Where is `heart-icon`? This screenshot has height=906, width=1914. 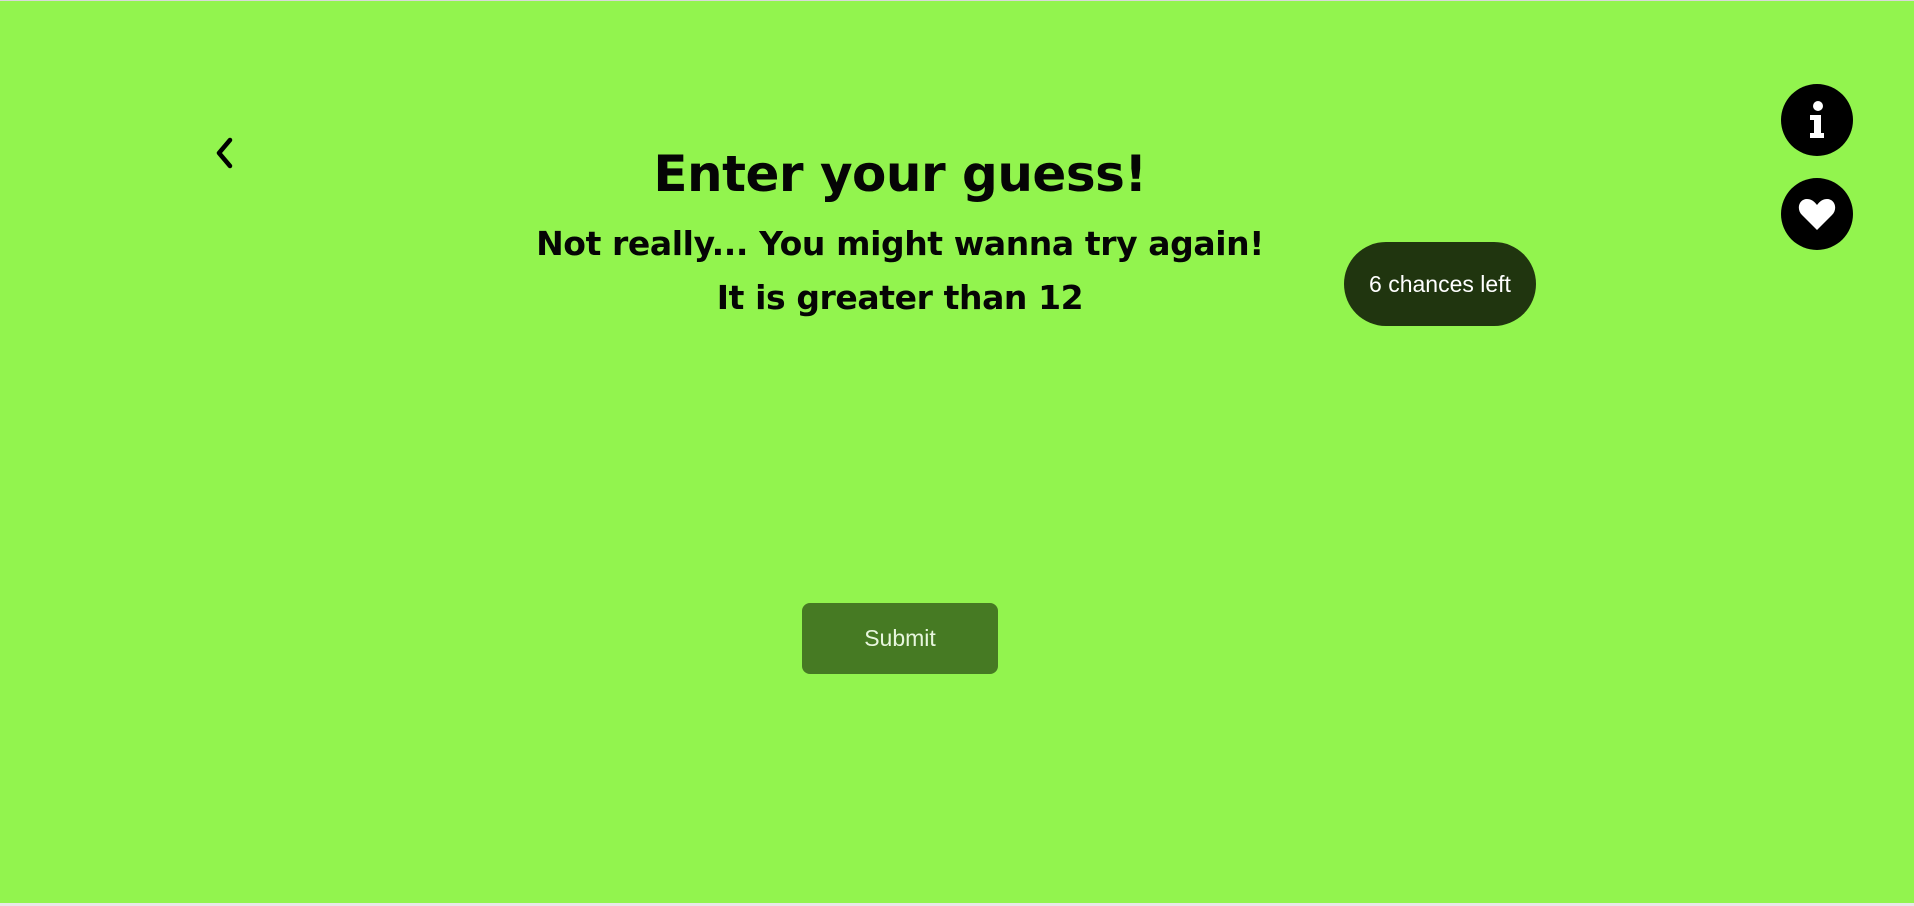 heart-icon is located at coordinates (1817, 214).